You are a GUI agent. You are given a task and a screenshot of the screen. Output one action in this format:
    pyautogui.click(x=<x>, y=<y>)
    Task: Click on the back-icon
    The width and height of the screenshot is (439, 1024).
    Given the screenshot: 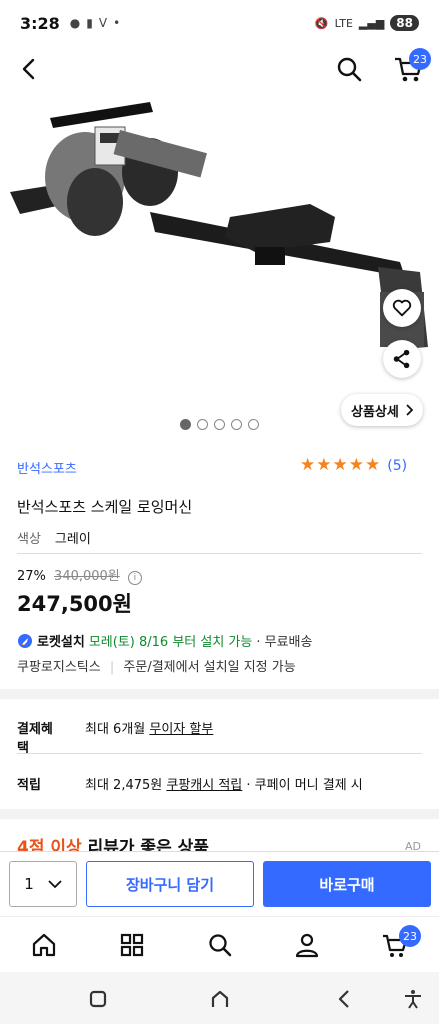 What is the action you would take?
    pyautogui.click(x=29, y=69)
    